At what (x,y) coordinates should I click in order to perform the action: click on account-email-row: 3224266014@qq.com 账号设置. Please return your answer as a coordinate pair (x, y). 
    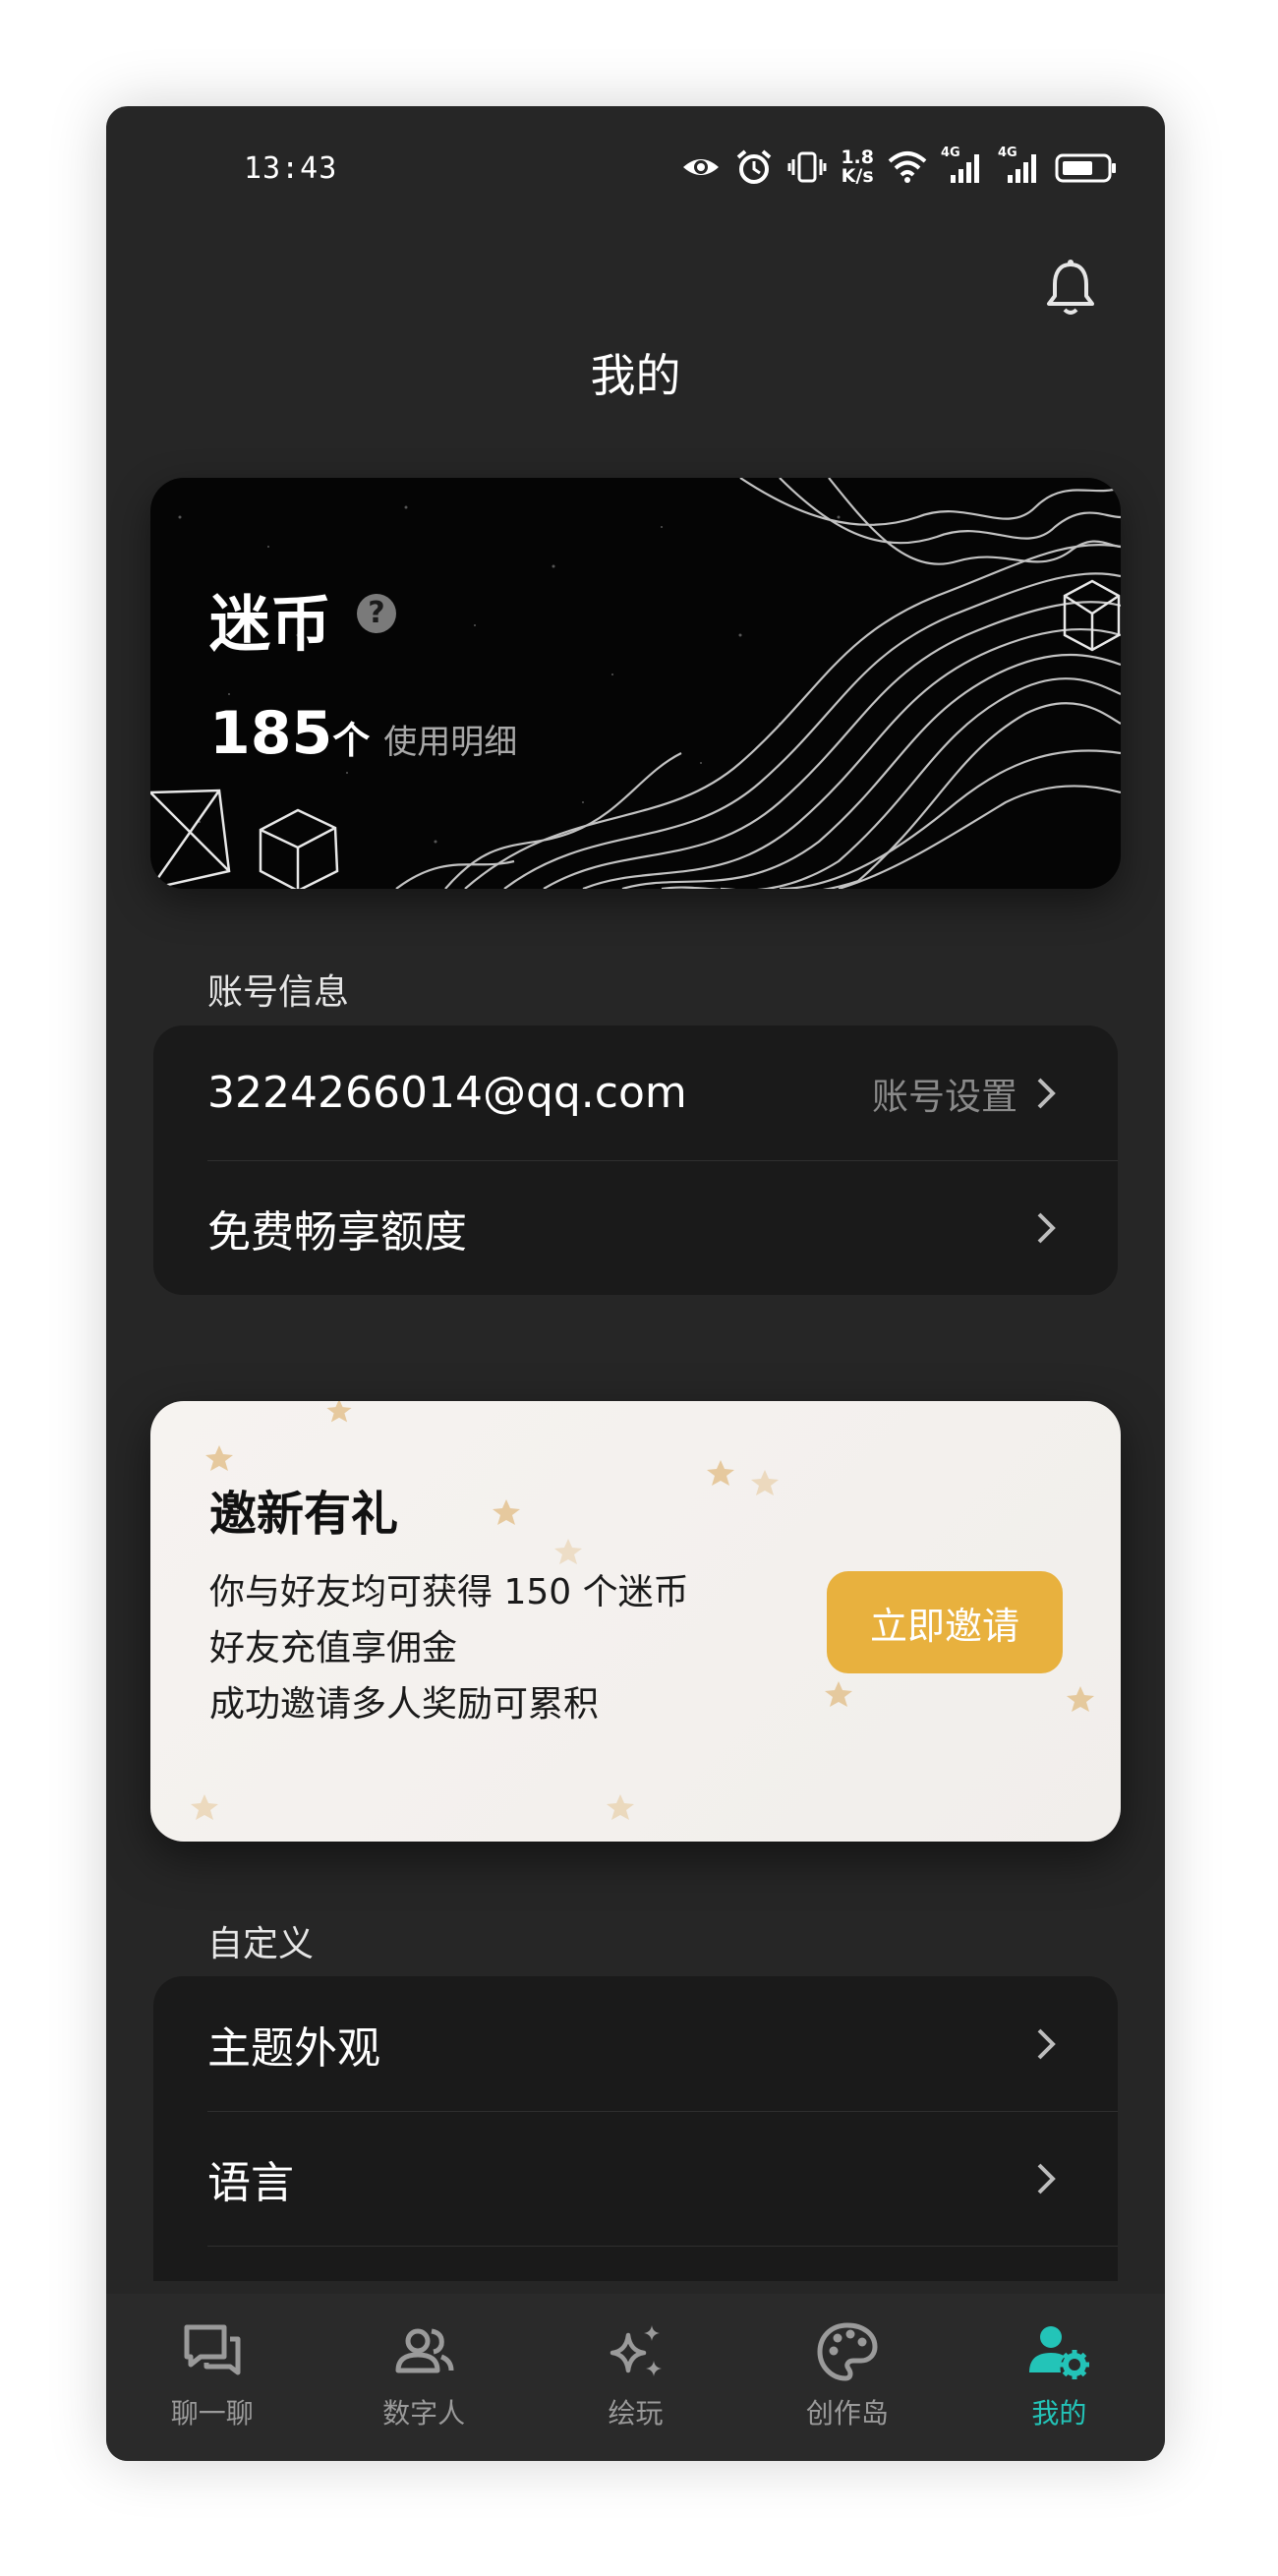
    Looking at the image, I should click on (635, 1092).